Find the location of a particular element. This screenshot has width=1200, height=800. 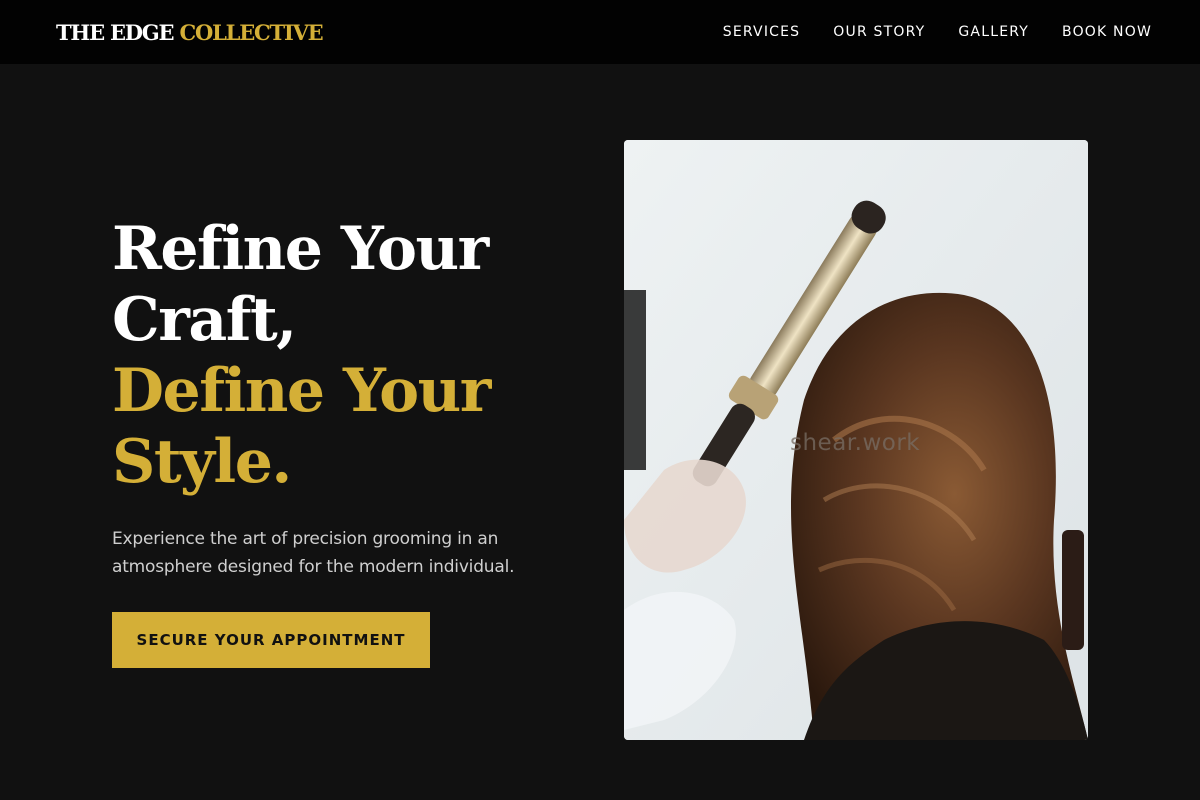

headline-line-1: Refine Your is located at coordinates (300, 249).